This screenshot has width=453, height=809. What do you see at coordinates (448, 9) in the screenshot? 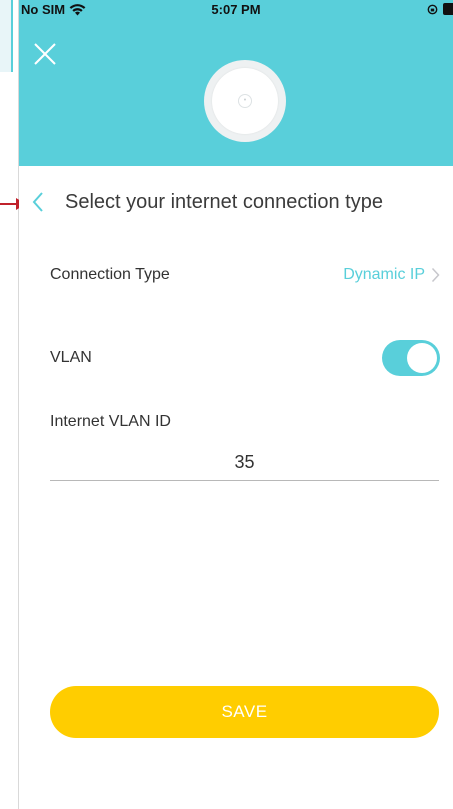
I see `battery-icon` at bounding box center [448, 9].